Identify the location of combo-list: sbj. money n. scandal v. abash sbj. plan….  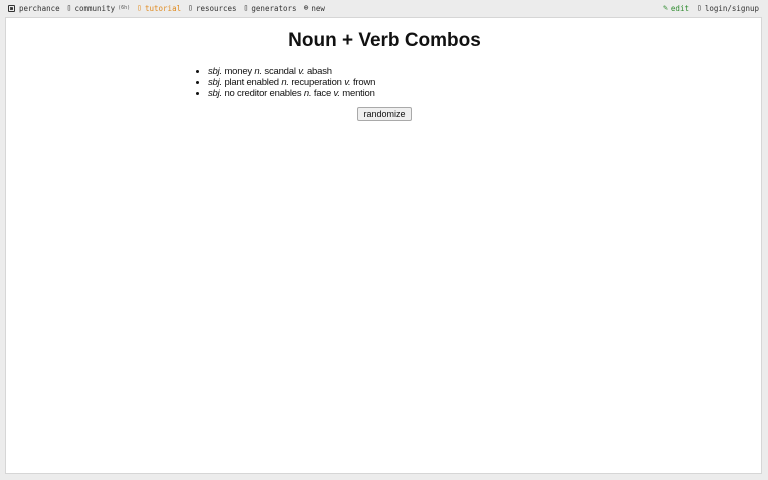
(286, 82).